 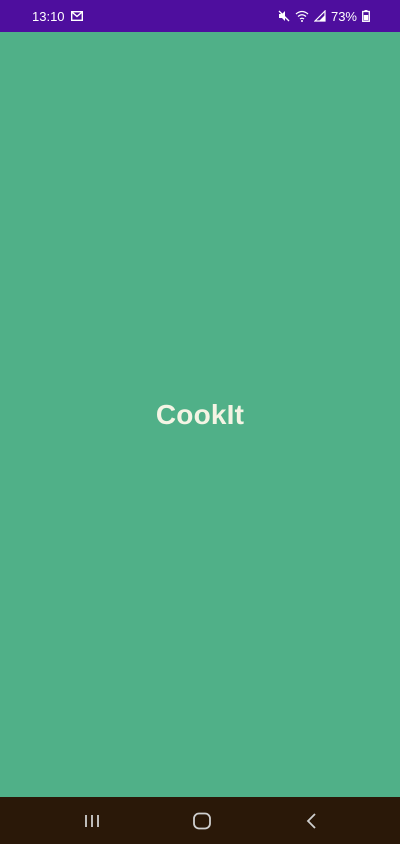 I want to click on battery-percent: 73%, so click(x=343, y=16).